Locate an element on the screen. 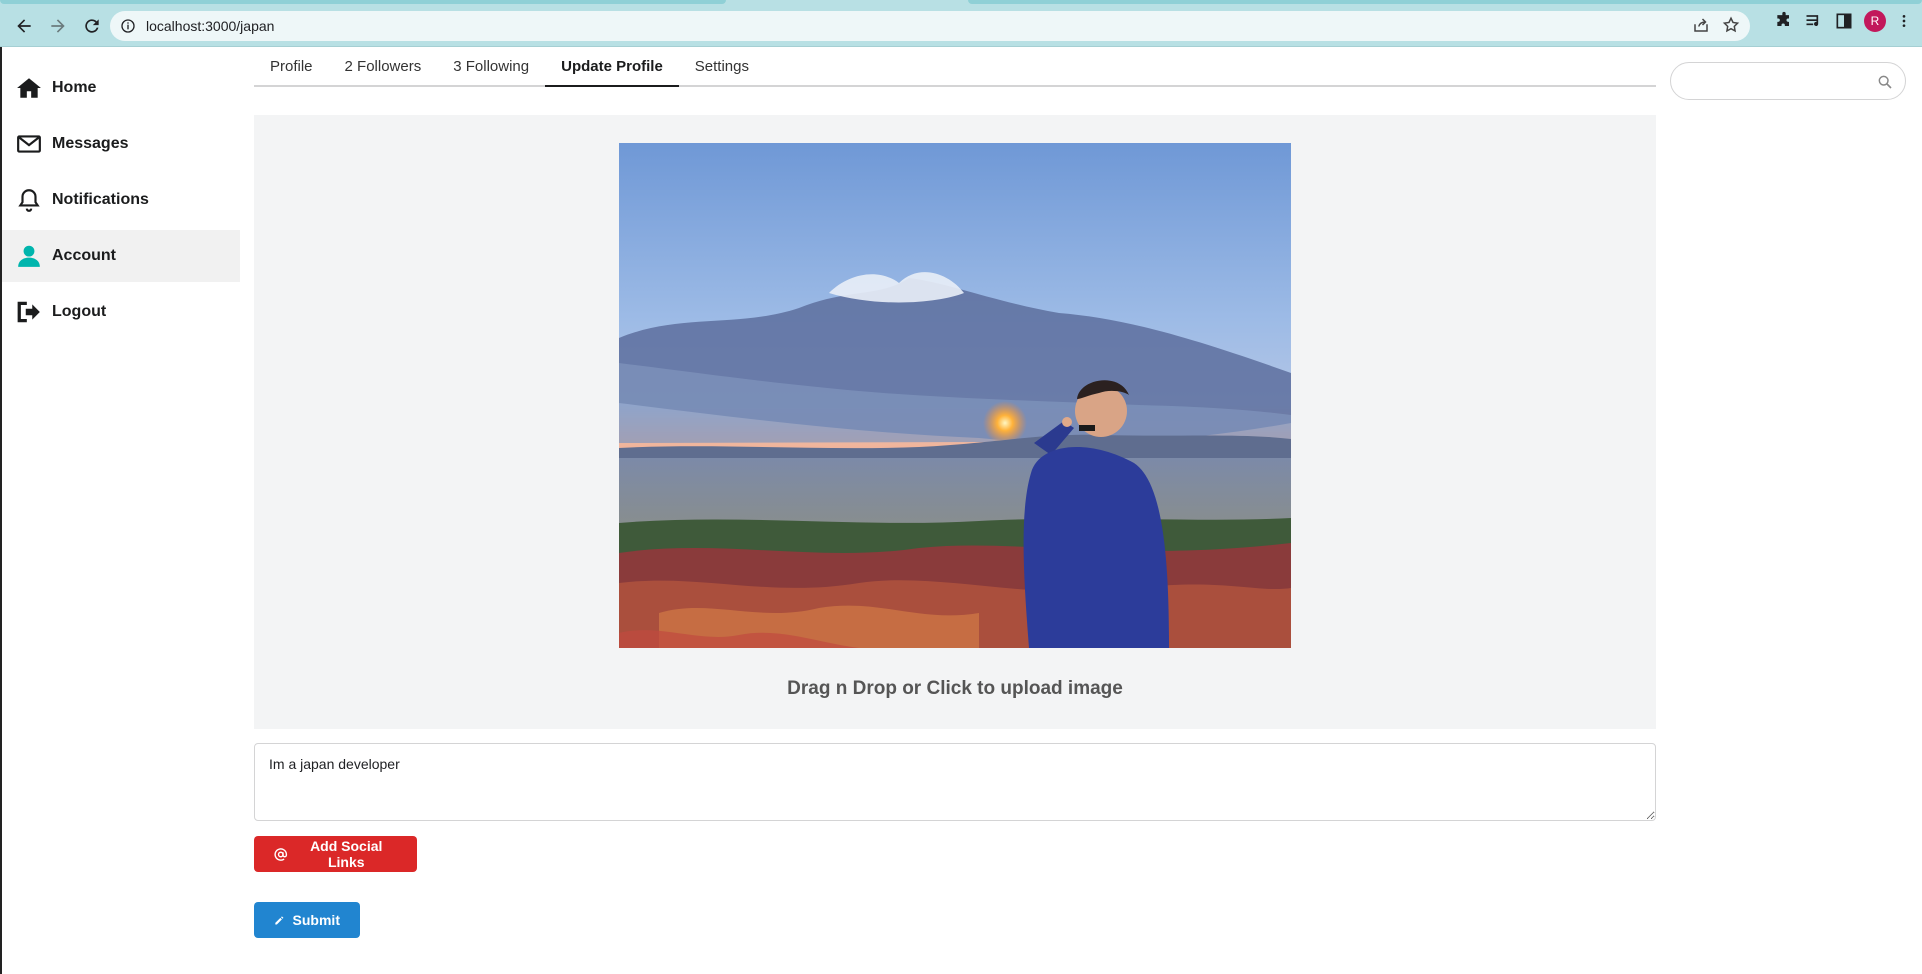 This screenshot has width=1922, height=974. bookmark-star-icon is located at coordinates (1731, 25).